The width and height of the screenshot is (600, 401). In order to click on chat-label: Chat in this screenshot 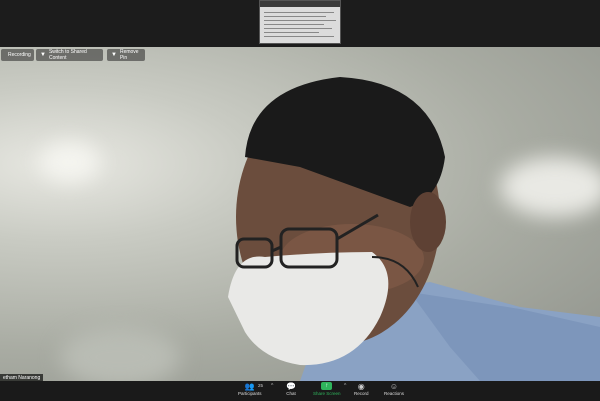, I will do `click(291, 393)`.